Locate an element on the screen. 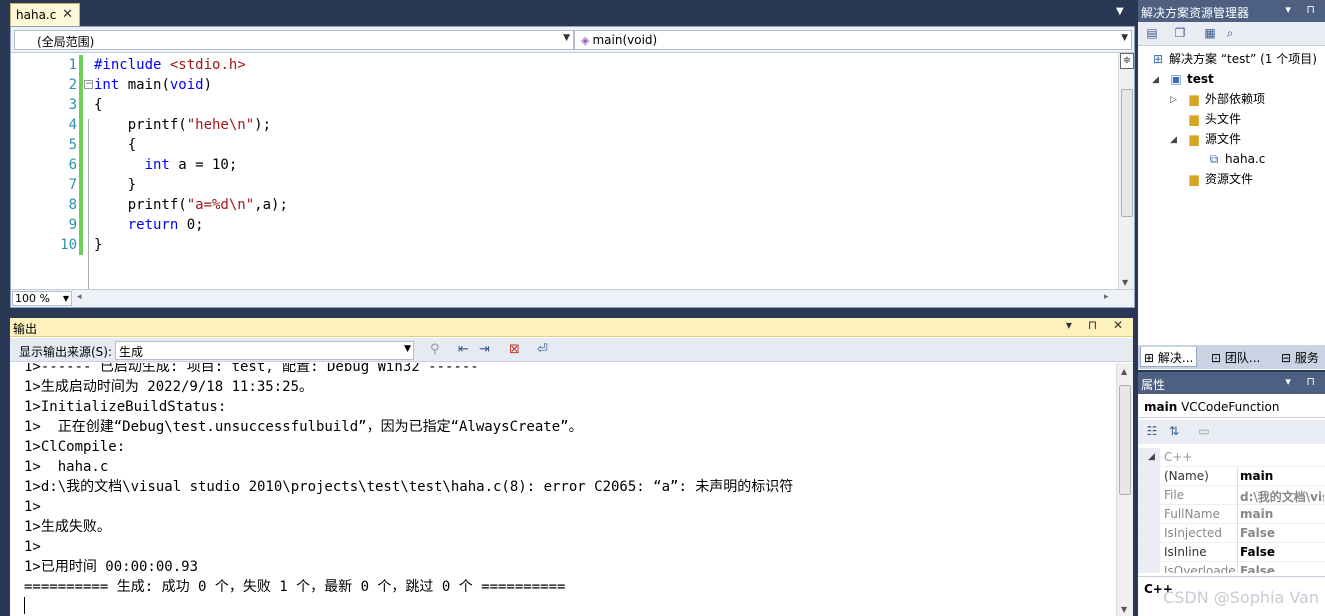  alphabetical-sort-icon: ⇅ is located at coordinates (1174, 431).